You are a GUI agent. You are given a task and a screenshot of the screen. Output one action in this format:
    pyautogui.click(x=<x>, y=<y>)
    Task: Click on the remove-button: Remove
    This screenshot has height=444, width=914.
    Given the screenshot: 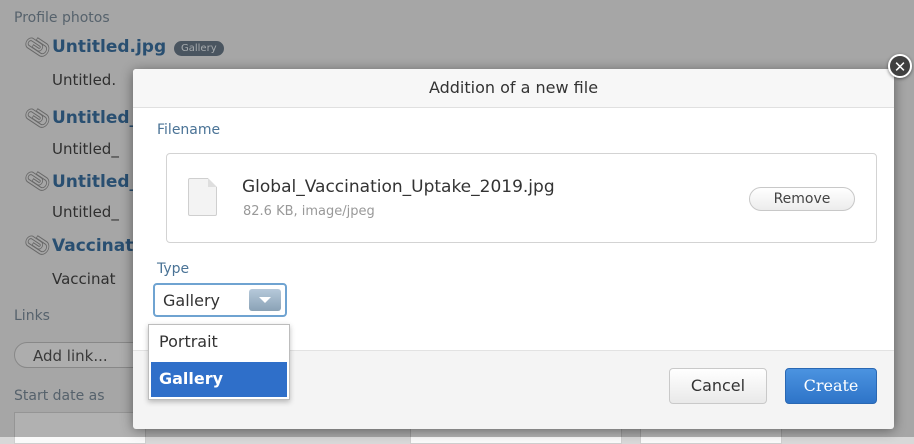 What is the action you would take?
    pyautogui.click(x=802, y=199)
    